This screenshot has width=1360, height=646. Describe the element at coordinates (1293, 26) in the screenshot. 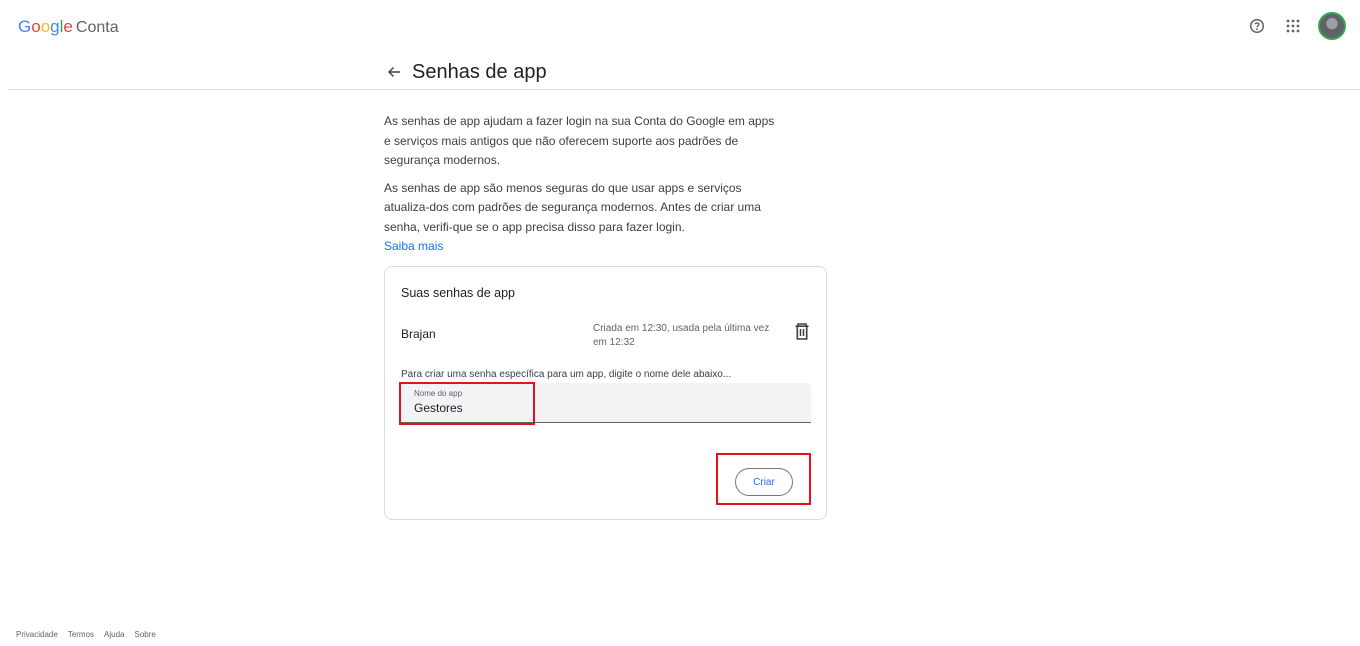

I see `apps-grid-icon` at that location.